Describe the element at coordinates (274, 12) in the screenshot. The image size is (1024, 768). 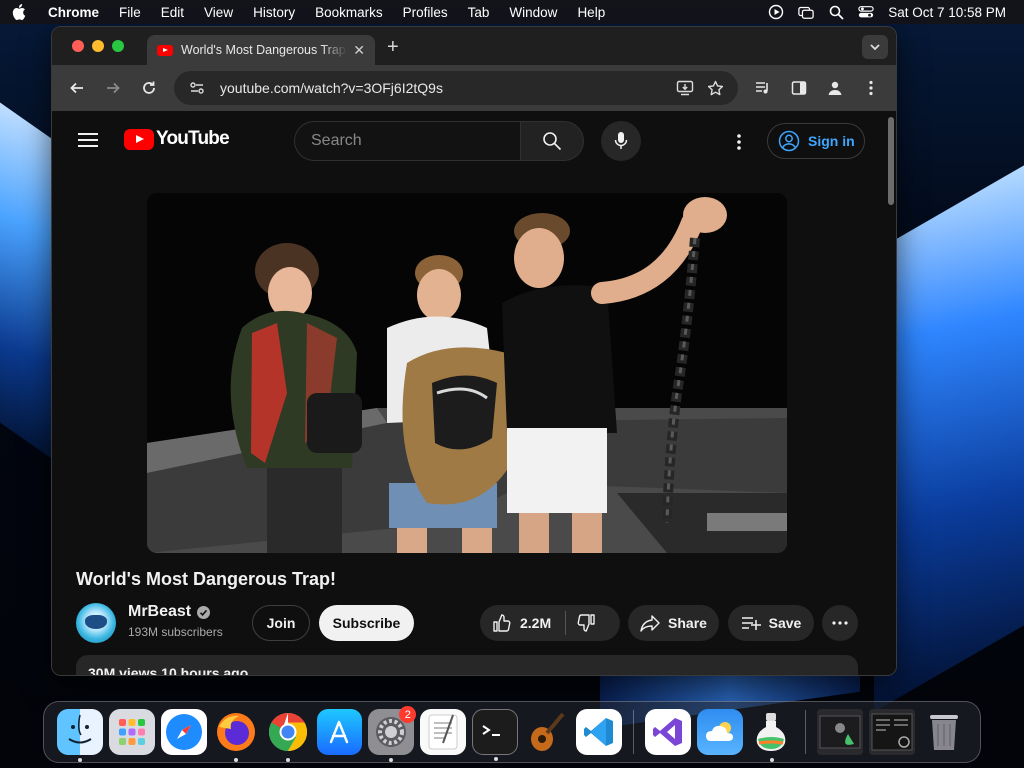
I see `menu-history: History` at that location.